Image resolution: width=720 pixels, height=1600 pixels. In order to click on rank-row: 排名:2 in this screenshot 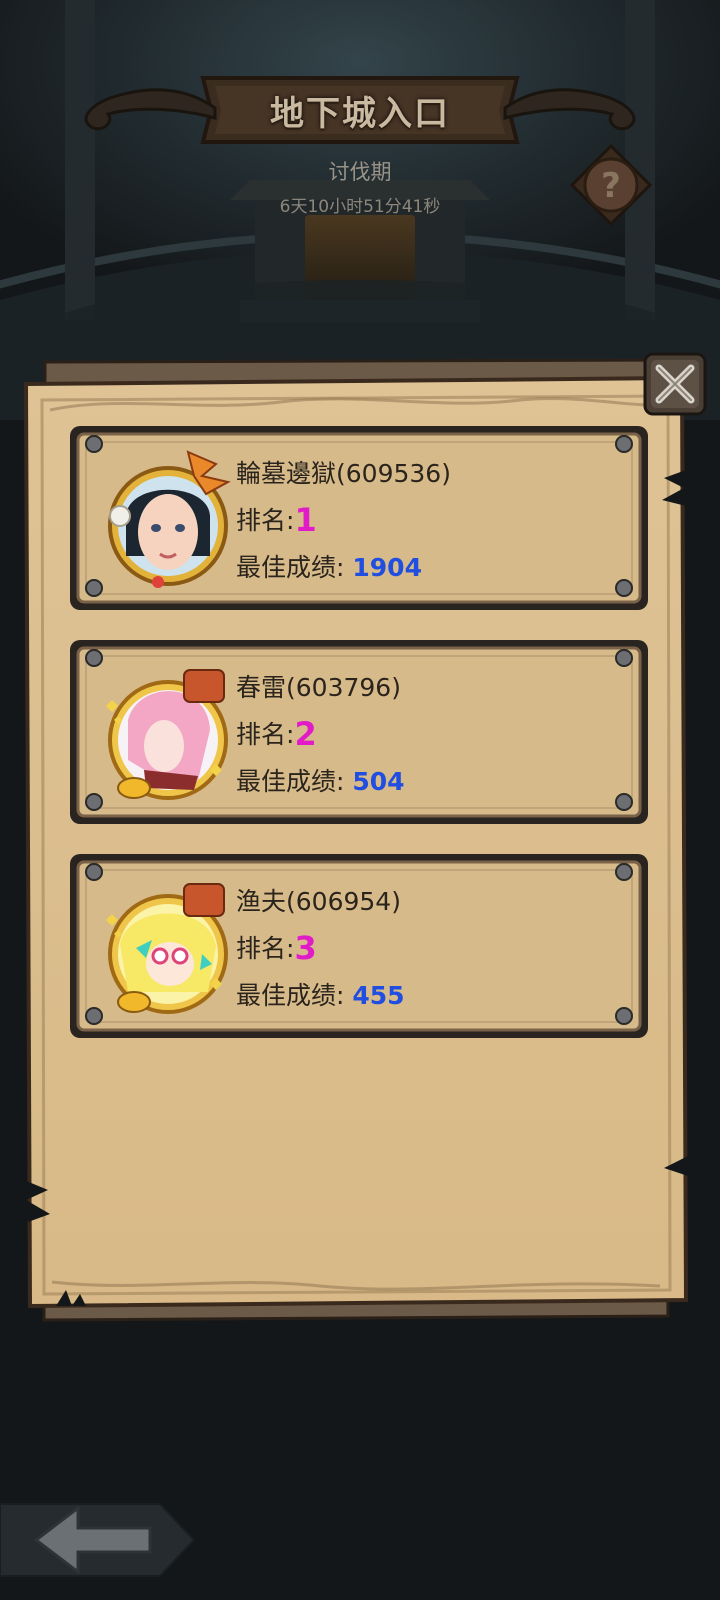, I will do `click(320, 734)`.